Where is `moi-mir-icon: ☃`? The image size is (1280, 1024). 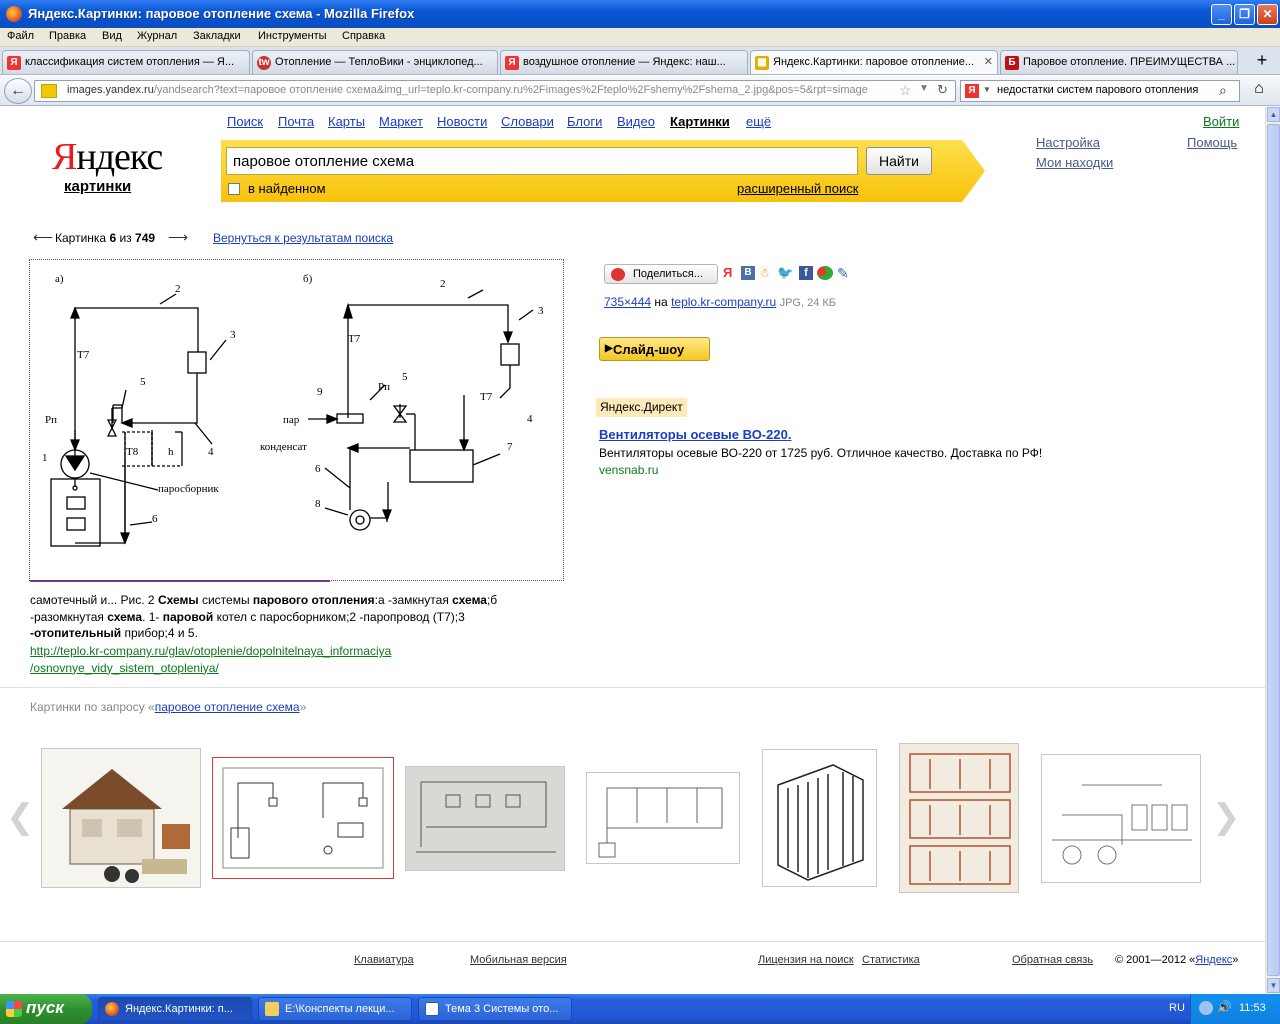 moi-mir-icon: ☃ is located at coordinates (767, 273).